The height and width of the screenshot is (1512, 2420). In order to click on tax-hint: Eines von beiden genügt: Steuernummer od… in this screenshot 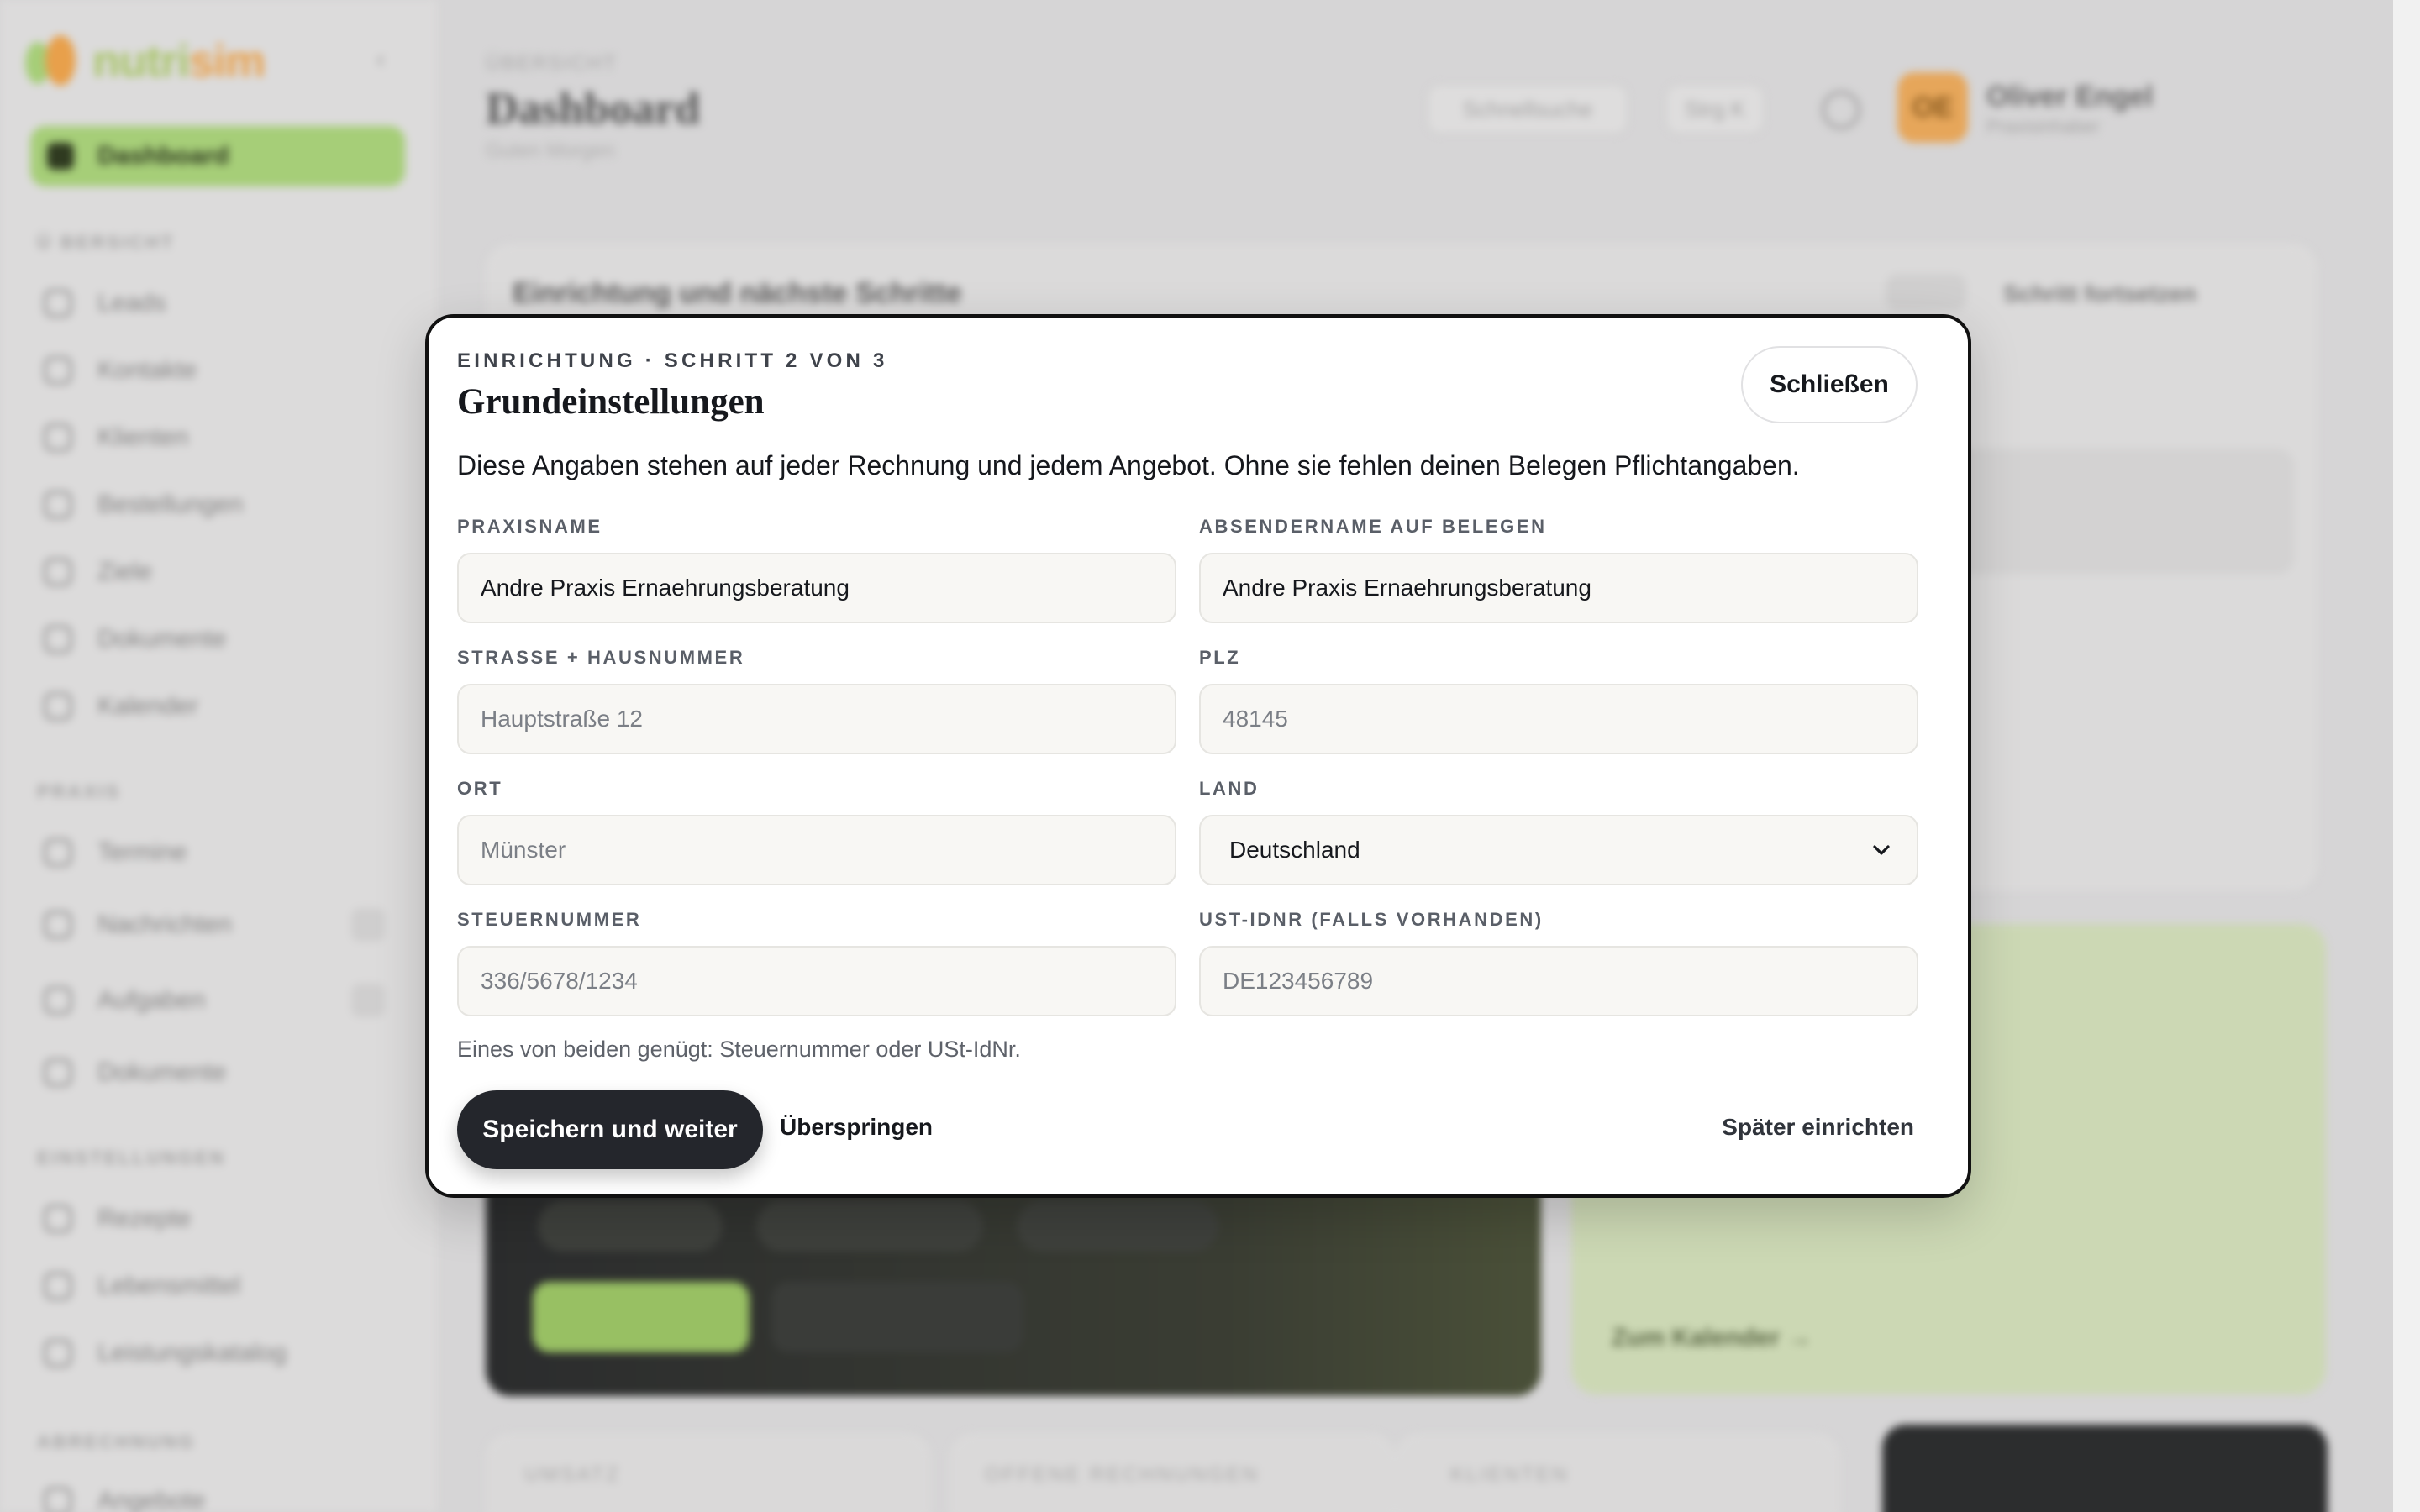, I will do `click(739, 1049)`.